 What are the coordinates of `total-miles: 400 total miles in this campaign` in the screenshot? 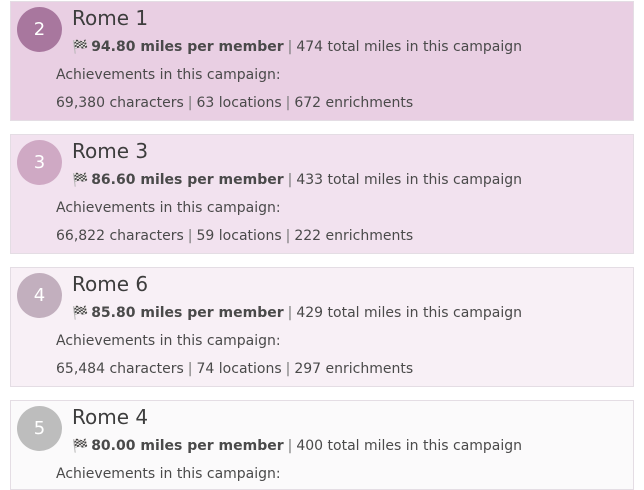 It's located at (409, 446).